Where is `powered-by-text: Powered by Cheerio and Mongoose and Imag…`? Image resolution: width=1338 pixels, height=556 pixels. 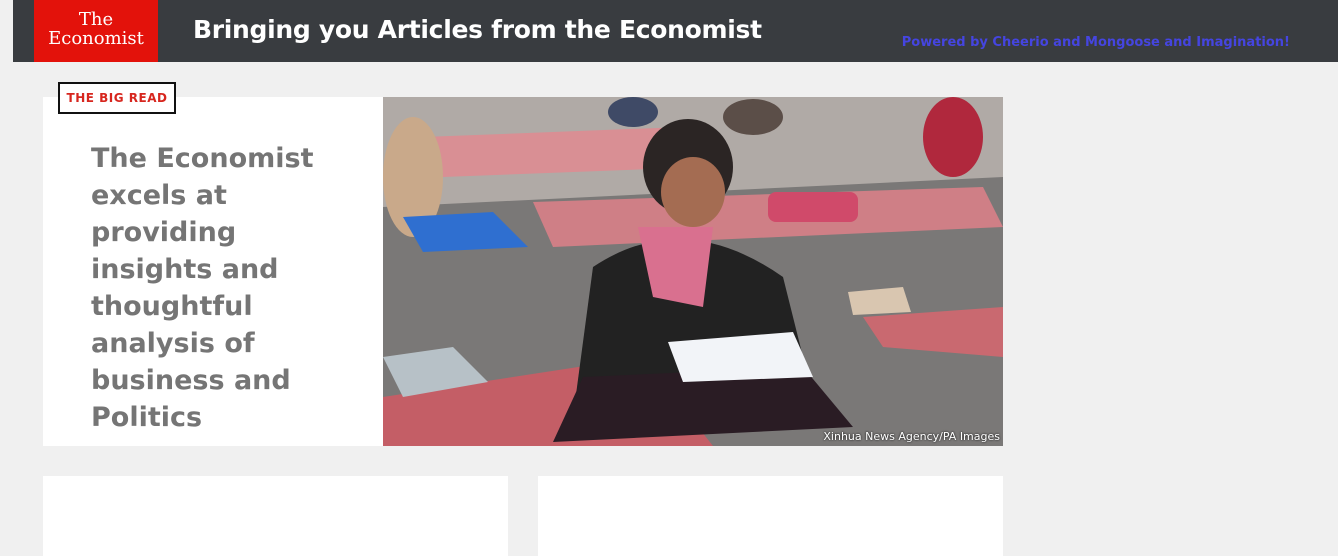
powered-by-text: Powered by Cheerio and Mongoose and Imag… is located at coordinates (1095, 42).